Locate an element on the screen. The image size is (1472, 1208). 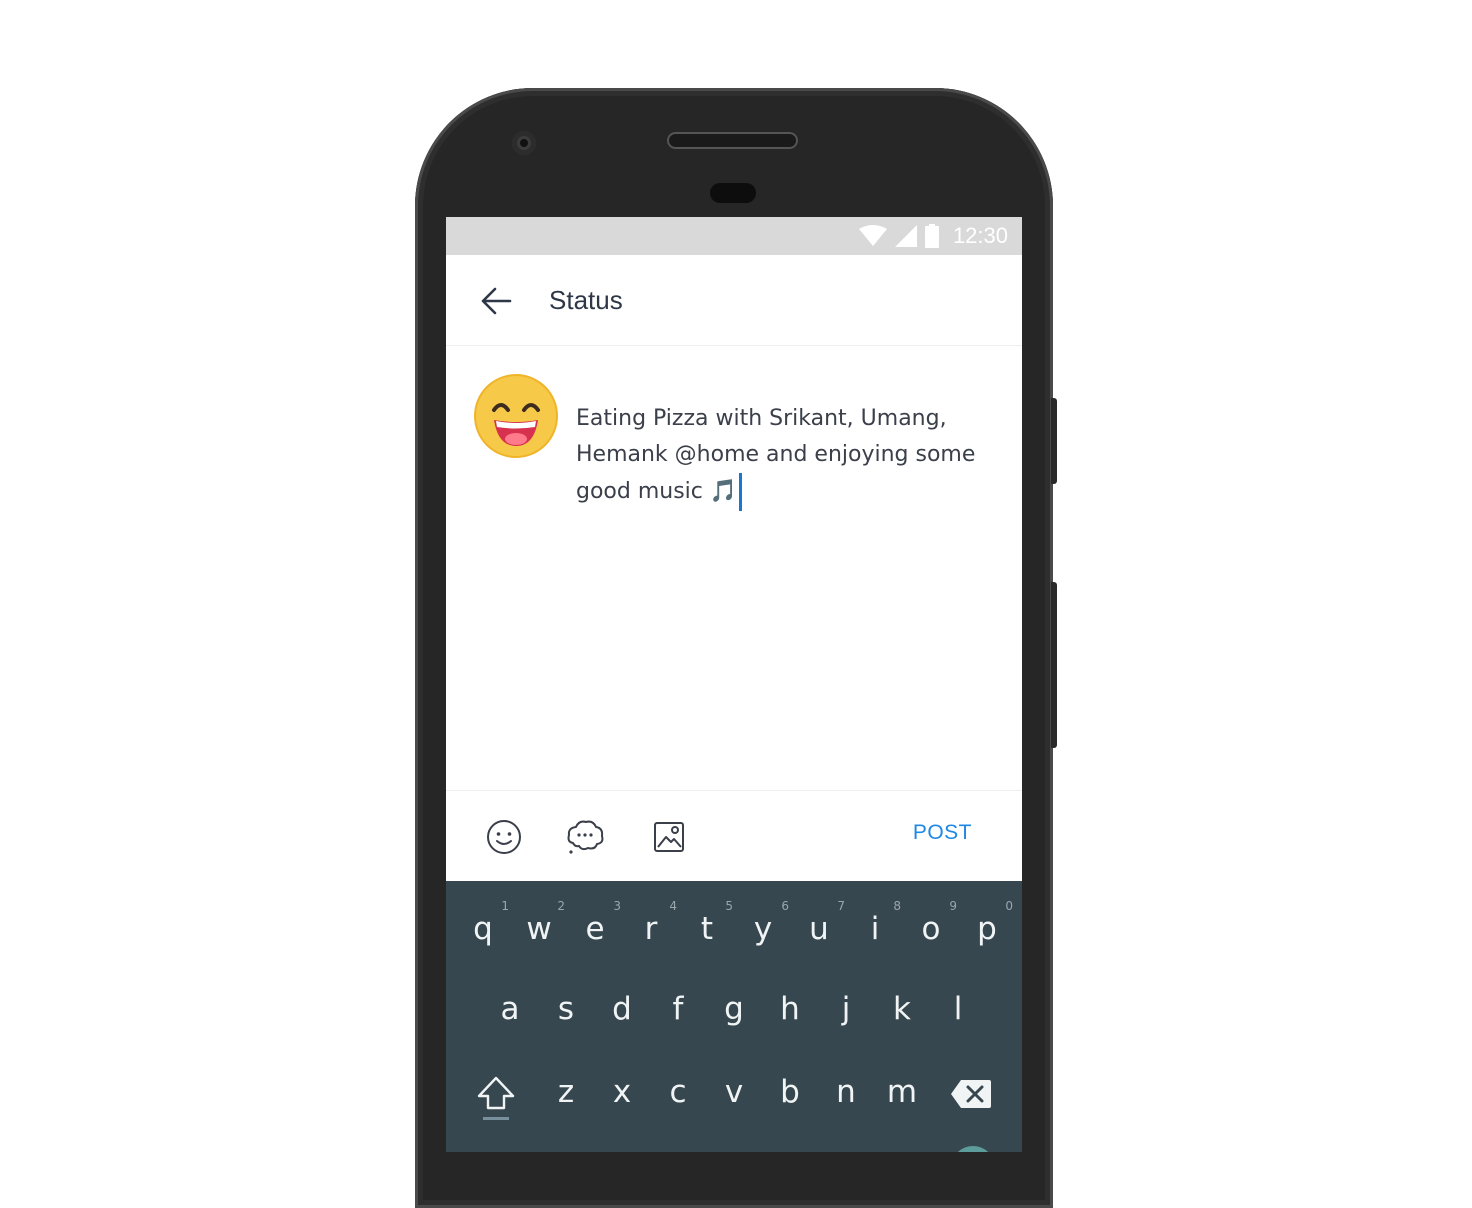
key-label: n is located at coordinates (846, 1092).